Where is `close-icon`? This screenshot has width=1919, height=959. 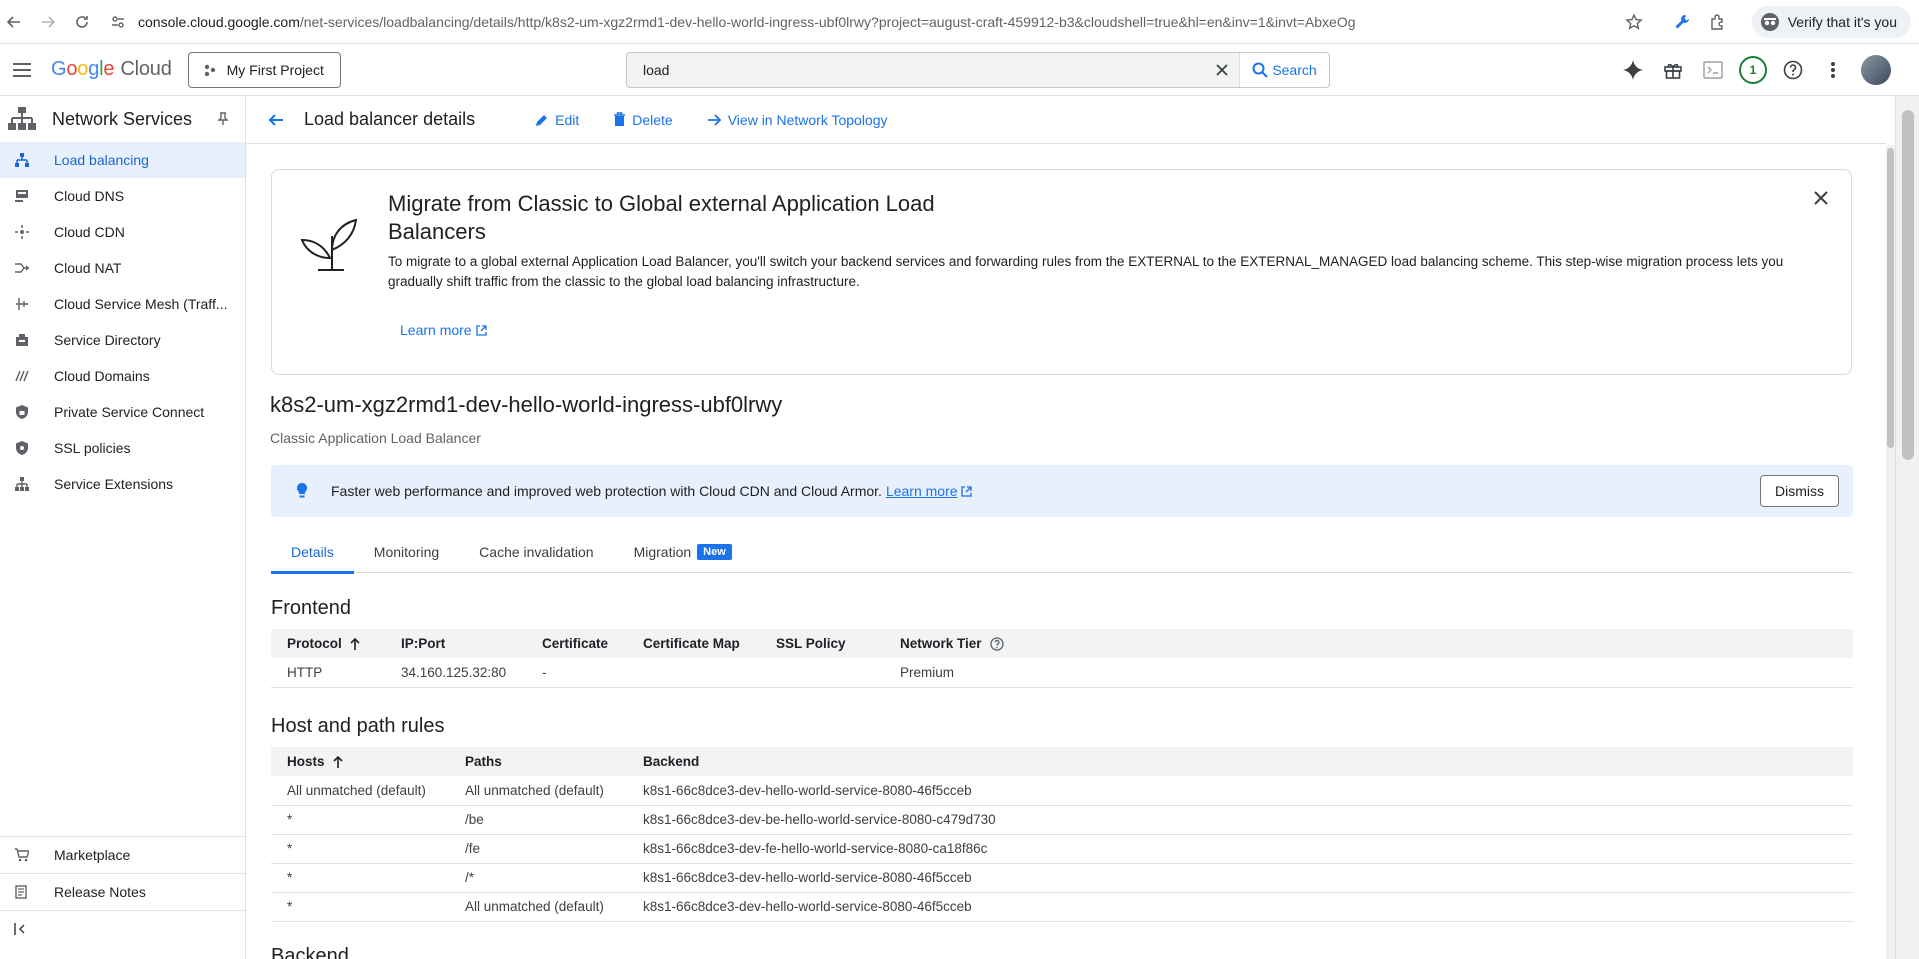 close-icon is located at coordinates (1821, 198).